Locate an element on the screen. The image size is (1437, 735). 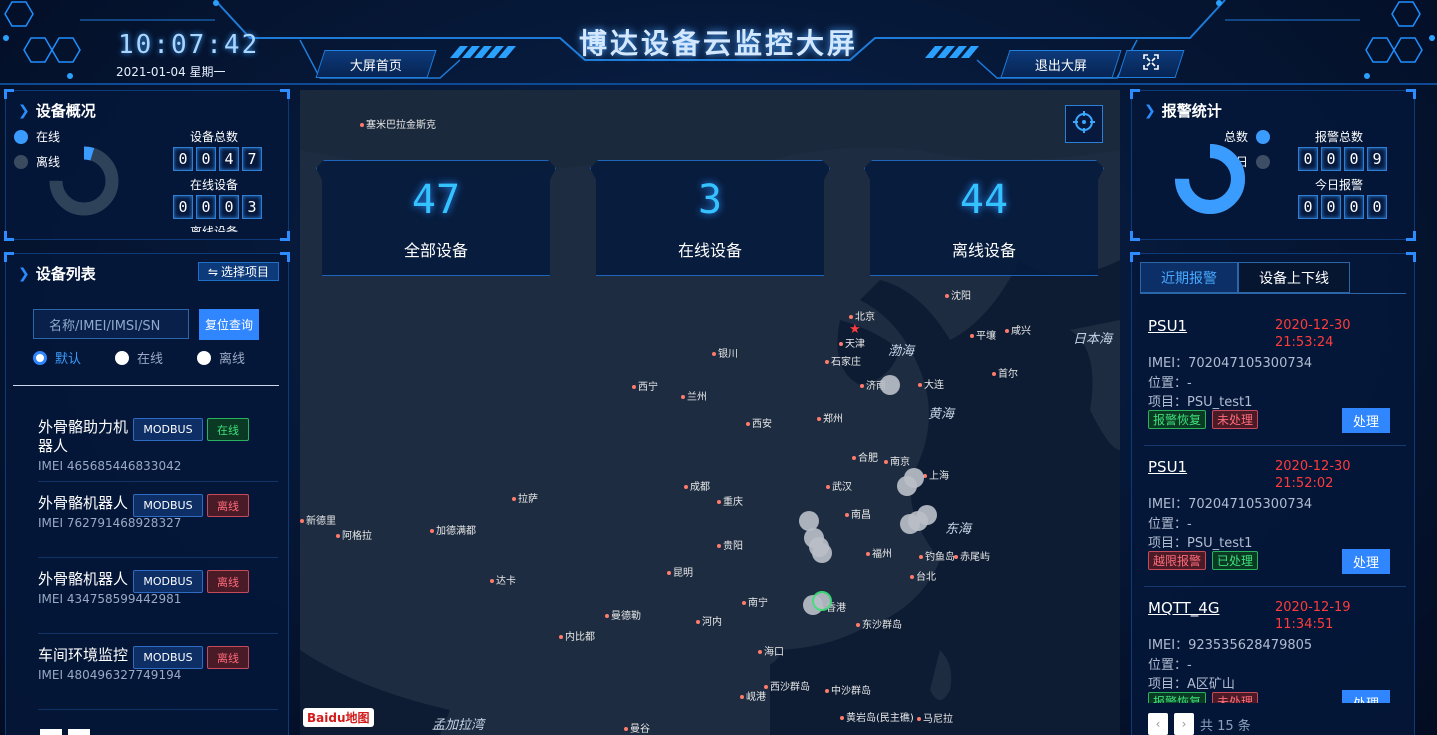
sea-label: 日本海 is located at coordinates (1093, 339).